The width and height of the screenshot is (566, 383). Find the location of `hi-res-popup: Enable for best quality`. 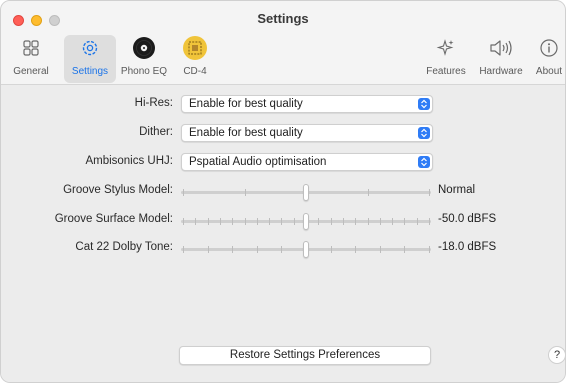

hi-res-popup: Enable for best quality is located at coordinates (307, 104).